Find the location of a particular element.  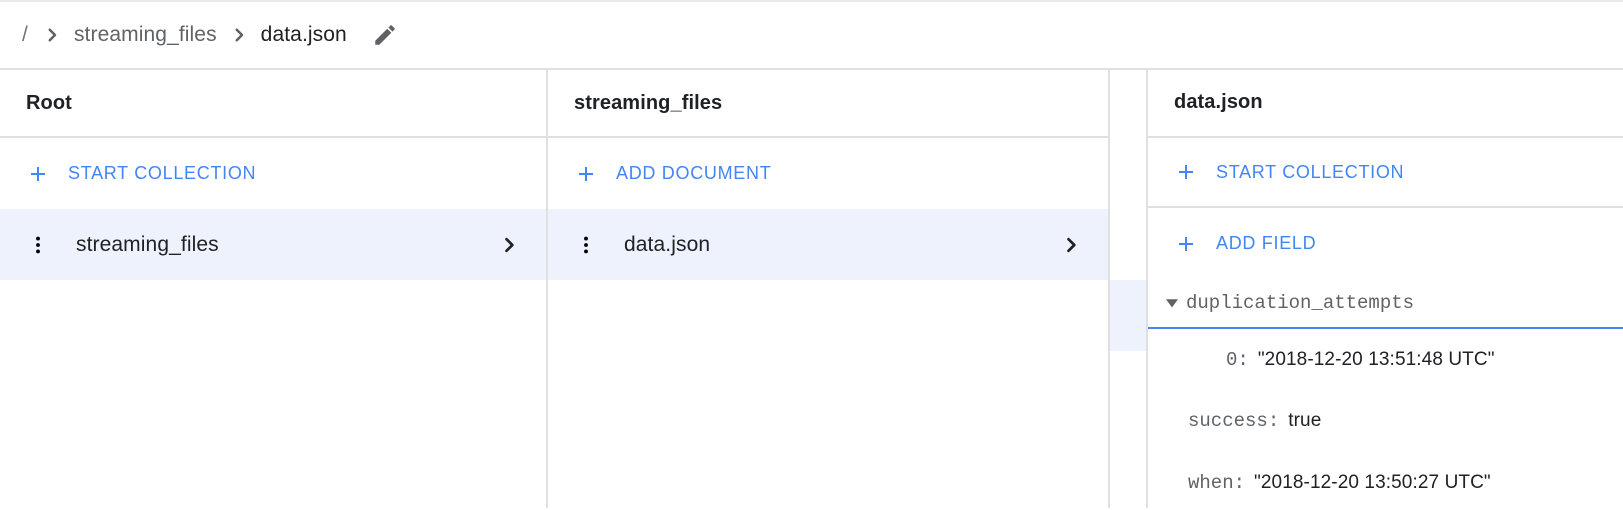

field-key: 0 is located at coordinates (1232, 359).